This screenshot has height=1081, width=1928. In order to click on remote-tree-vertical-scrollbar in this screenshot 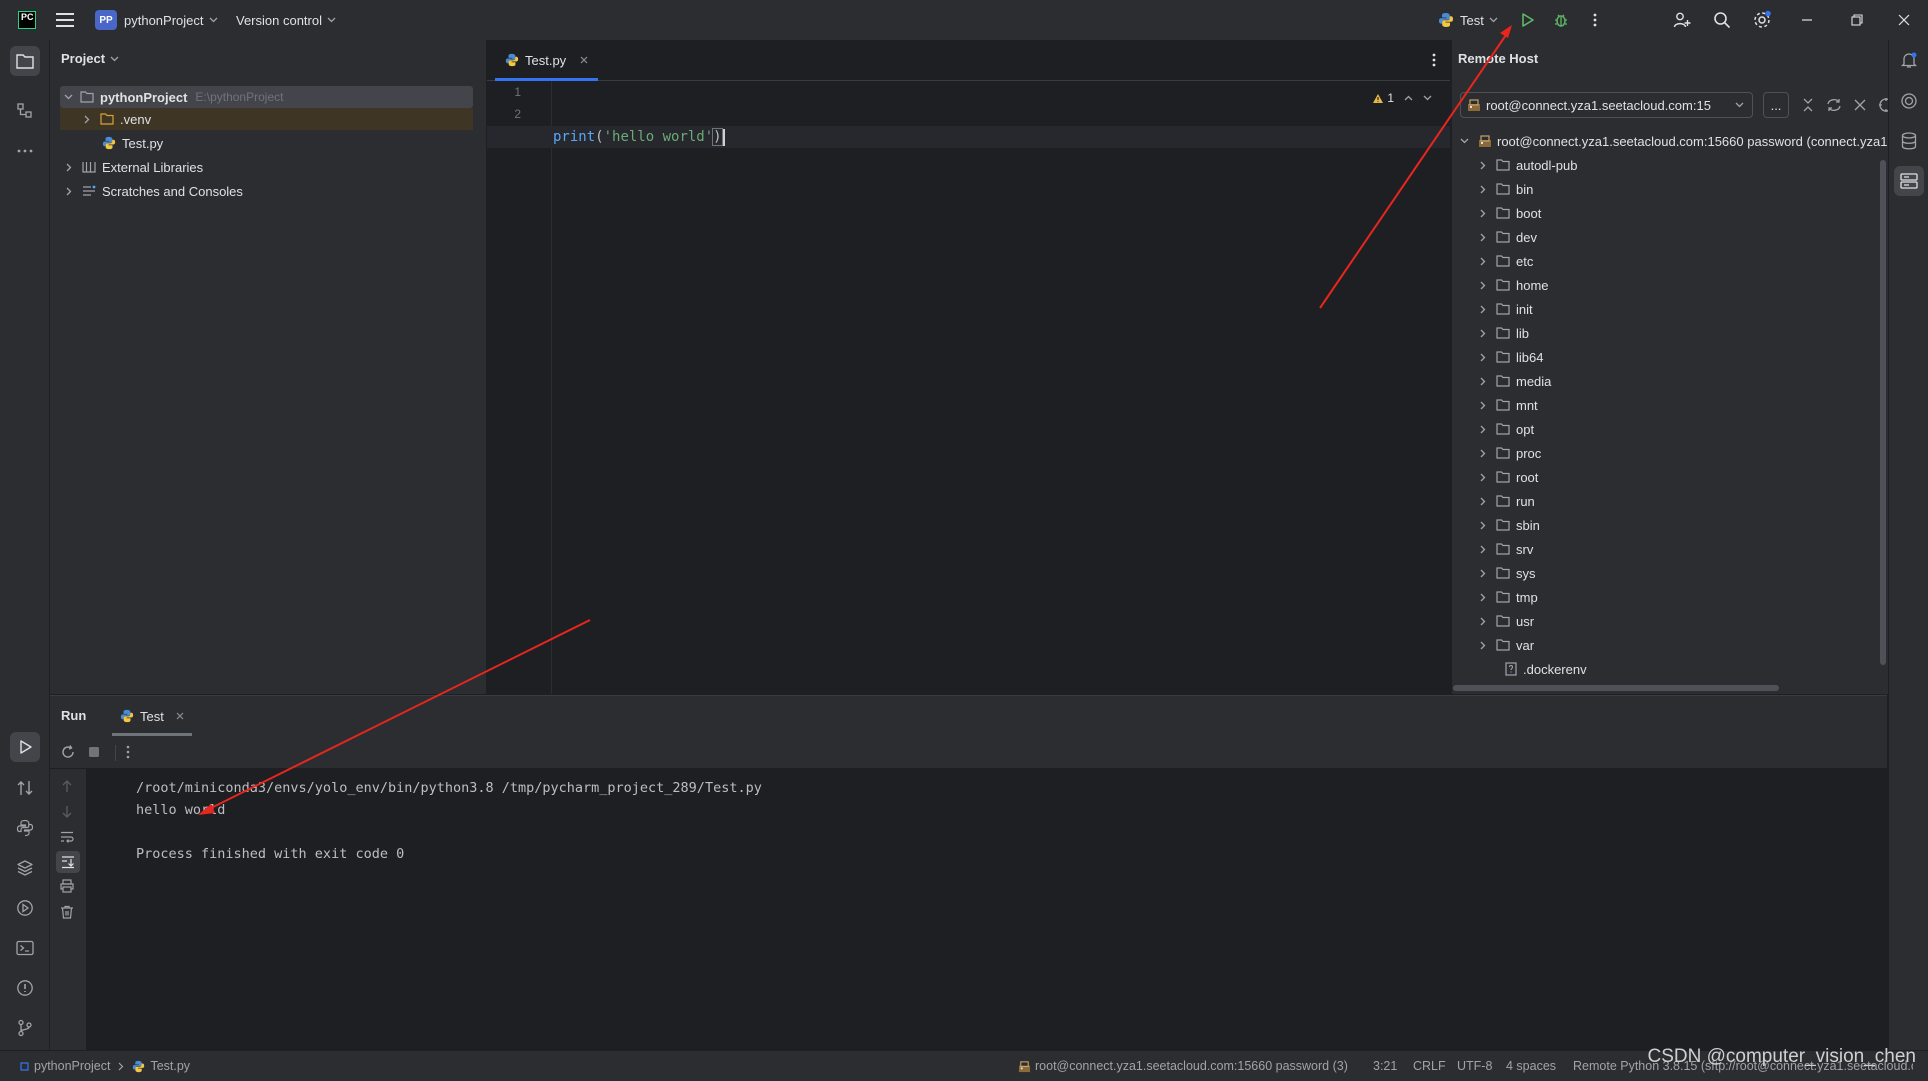, I will do `click(1883, 412)`.